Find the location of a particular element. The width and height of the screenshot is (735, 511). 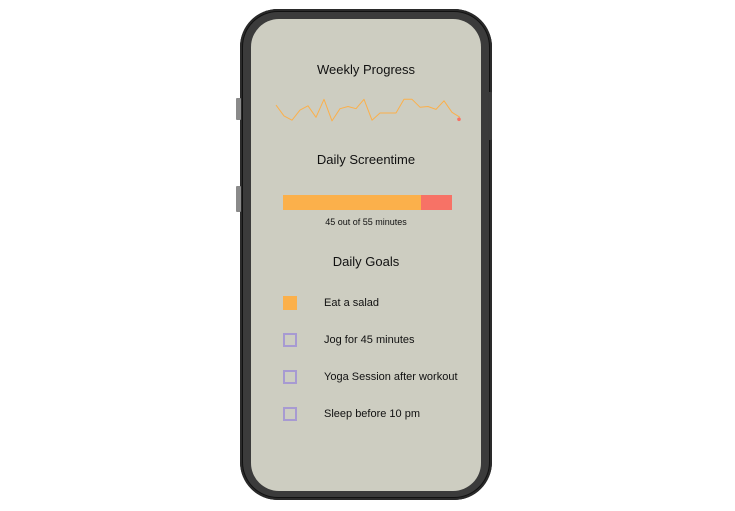

daily-goals-title: Daily Goals is located at coordinates (366, 261).